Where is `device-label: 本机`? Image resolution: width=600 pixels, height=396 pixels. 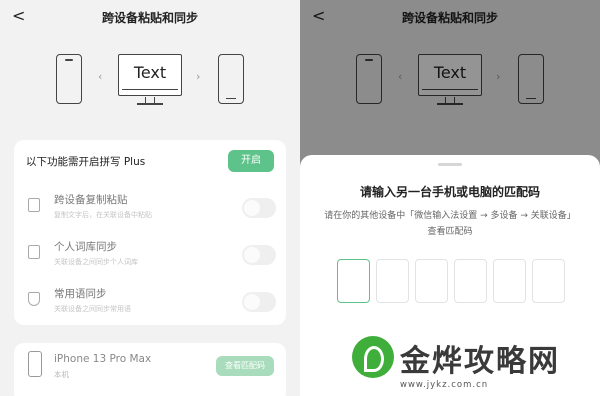
device-label: 本机 is located at coordinates (61, 374).